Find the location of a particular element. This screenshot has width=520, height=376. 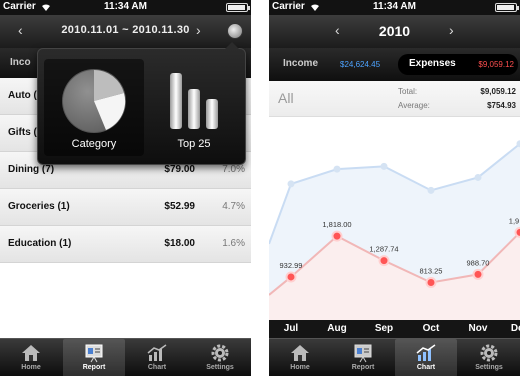

total-value: $9,059.12 is located at coordinates (498, 91).